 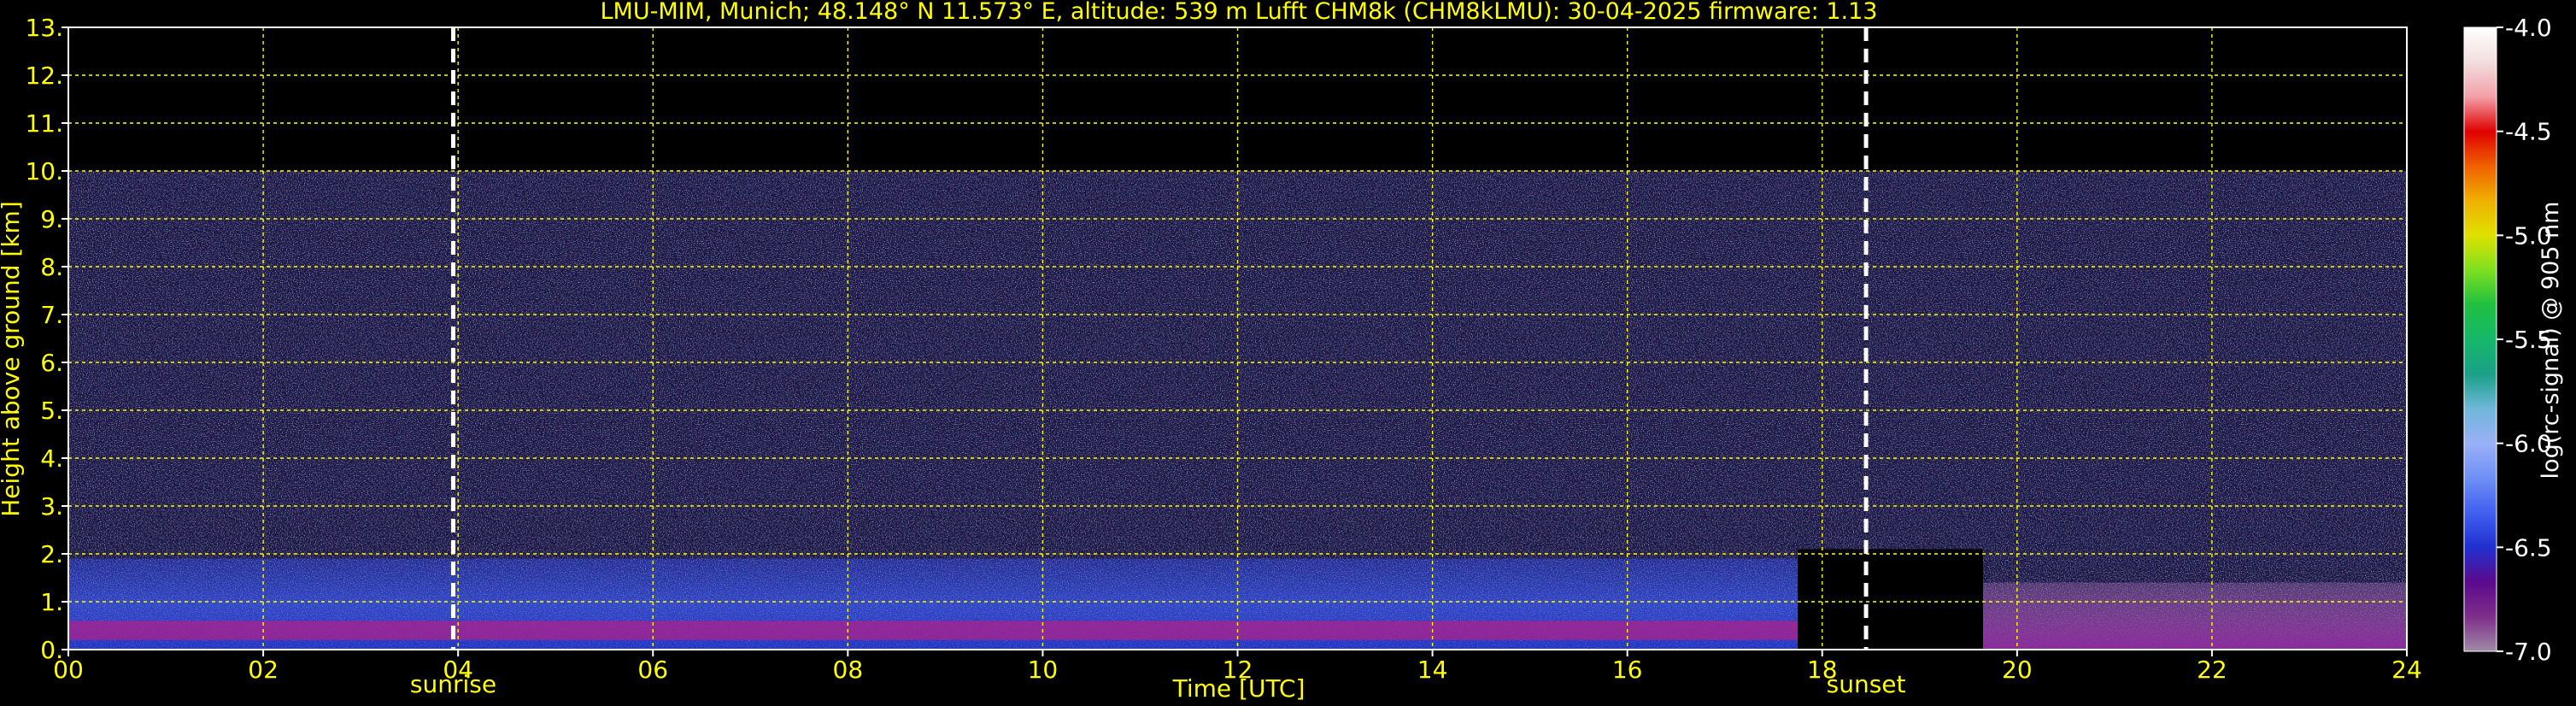 I want to click on layer-residual, so click(x=933, y=630).